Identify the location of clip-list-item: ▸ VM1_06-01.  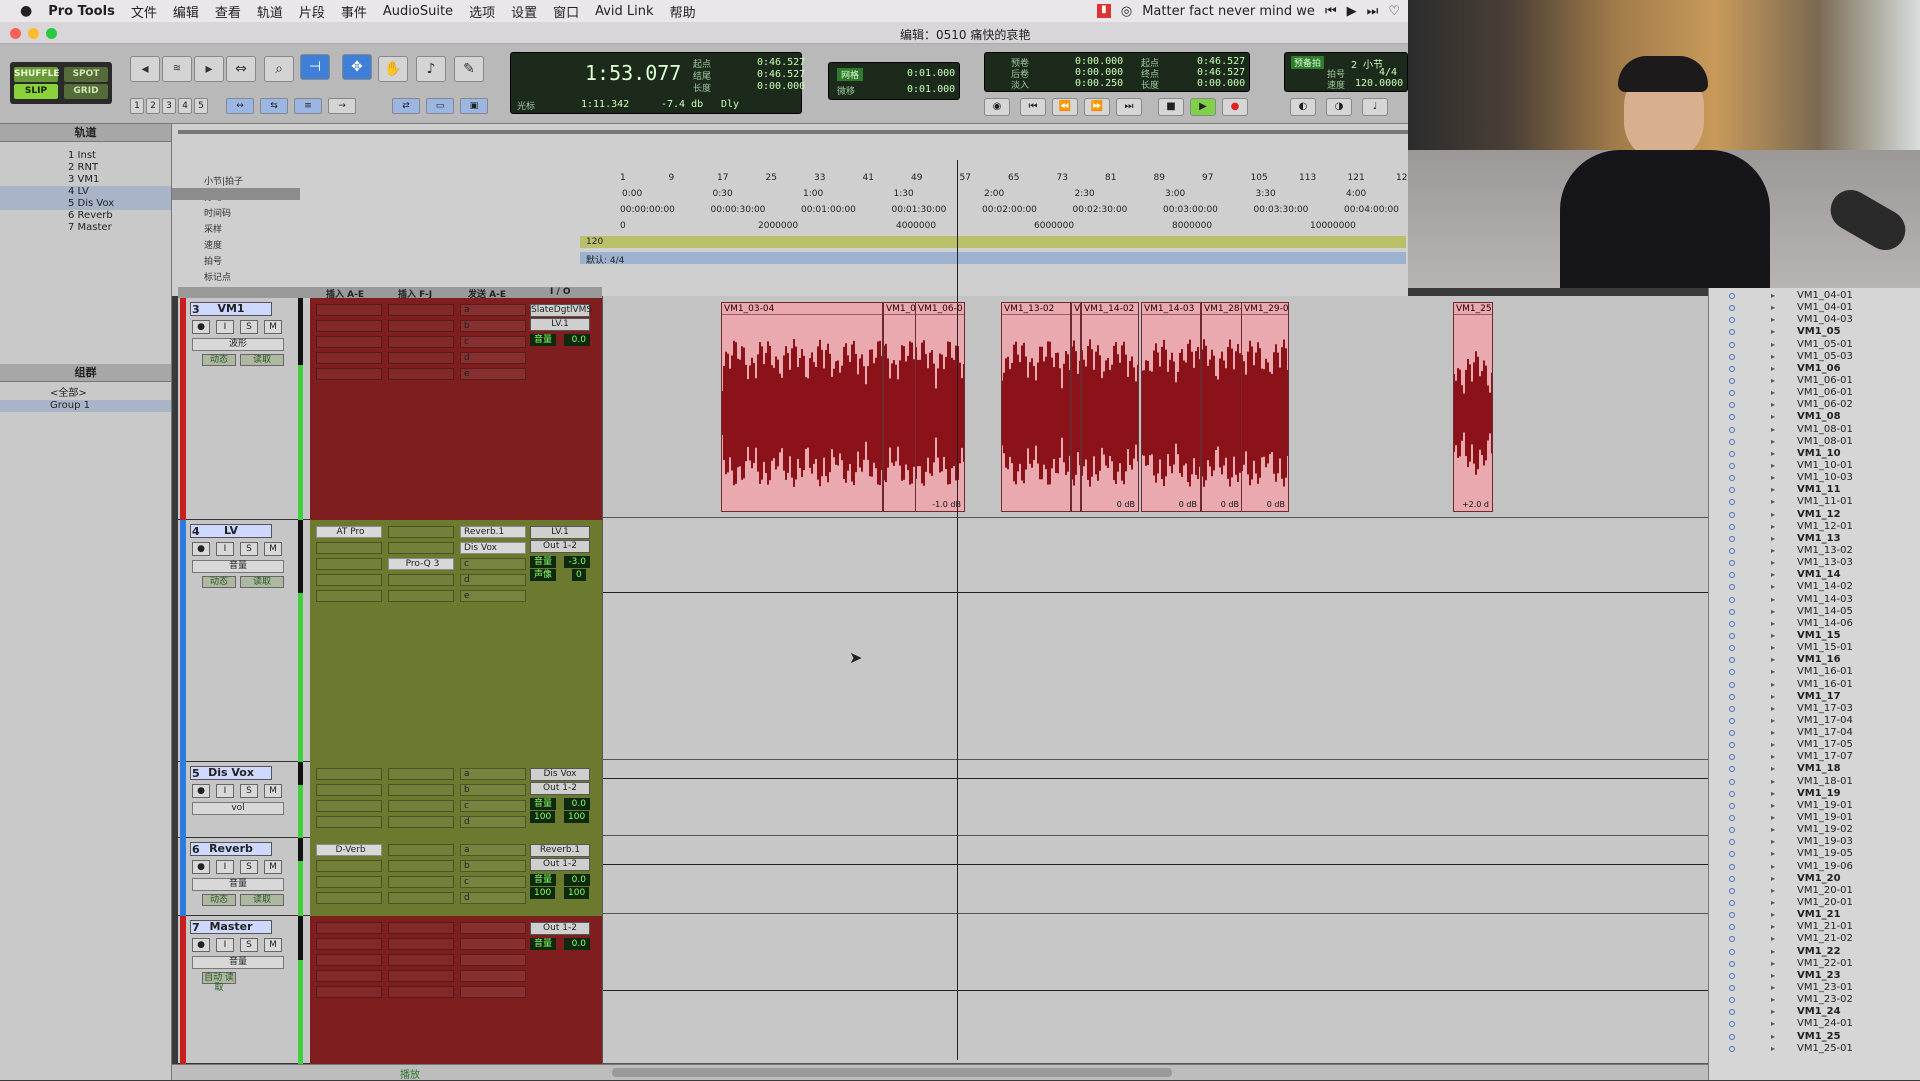
(1814, 393).